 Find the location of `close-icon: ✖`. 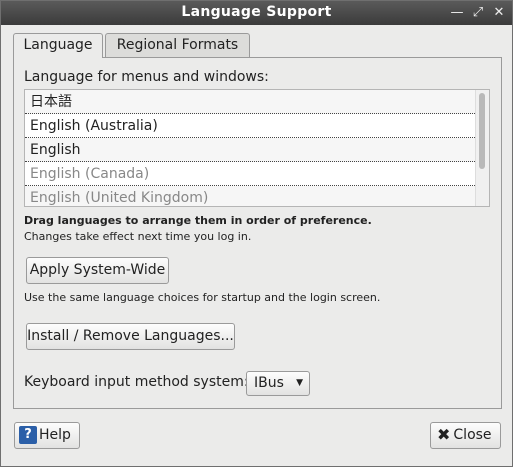

close-icon: ✖ is located at coordinates (444, 434).